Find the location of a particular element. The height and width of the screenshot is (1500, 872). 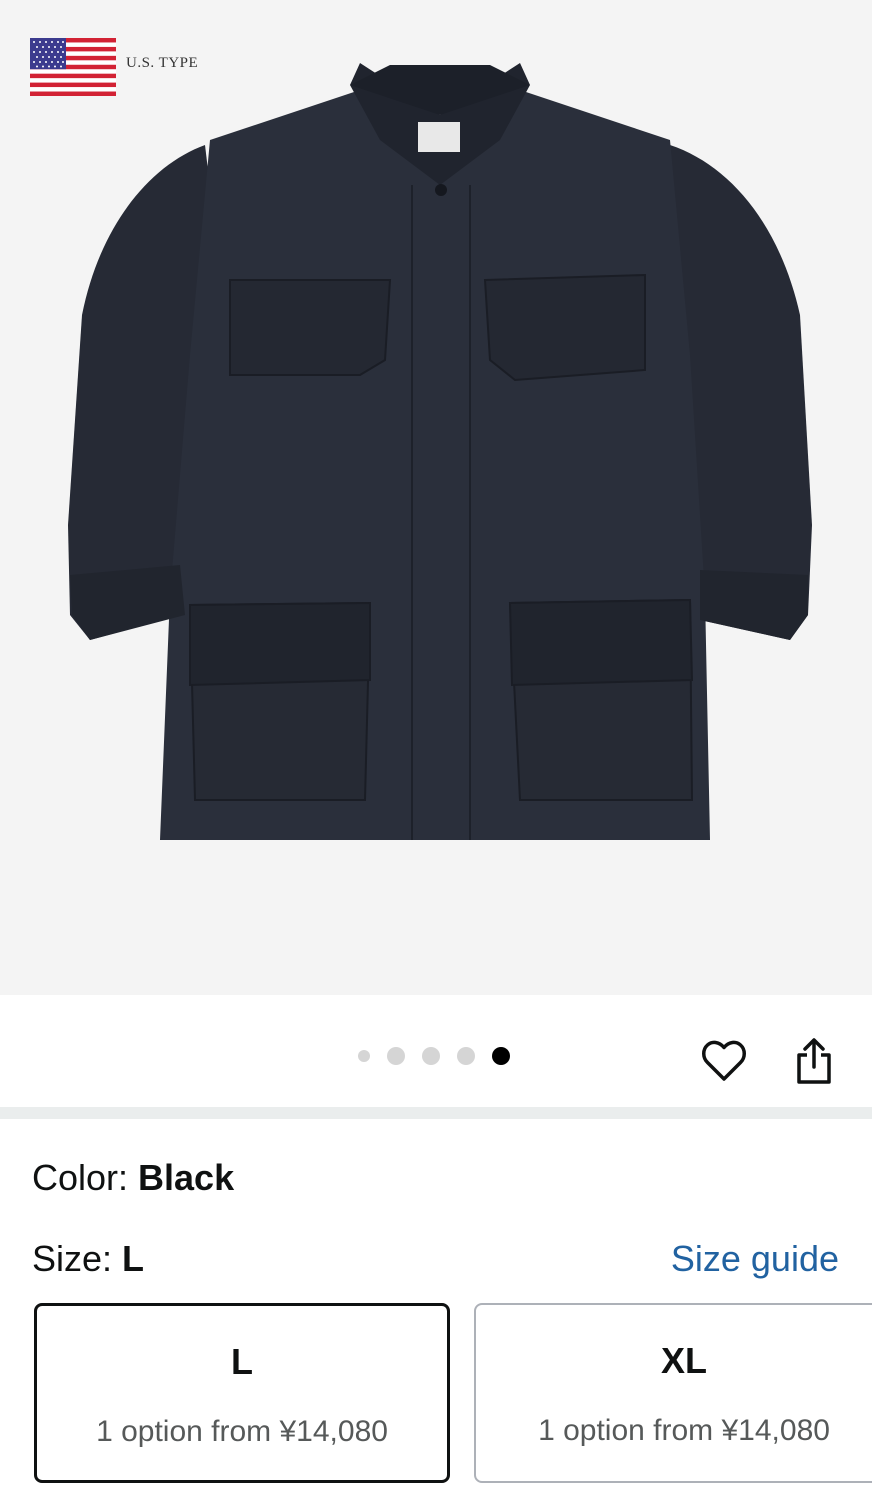

size-label: Size: is located at coordinates (77, 1258).